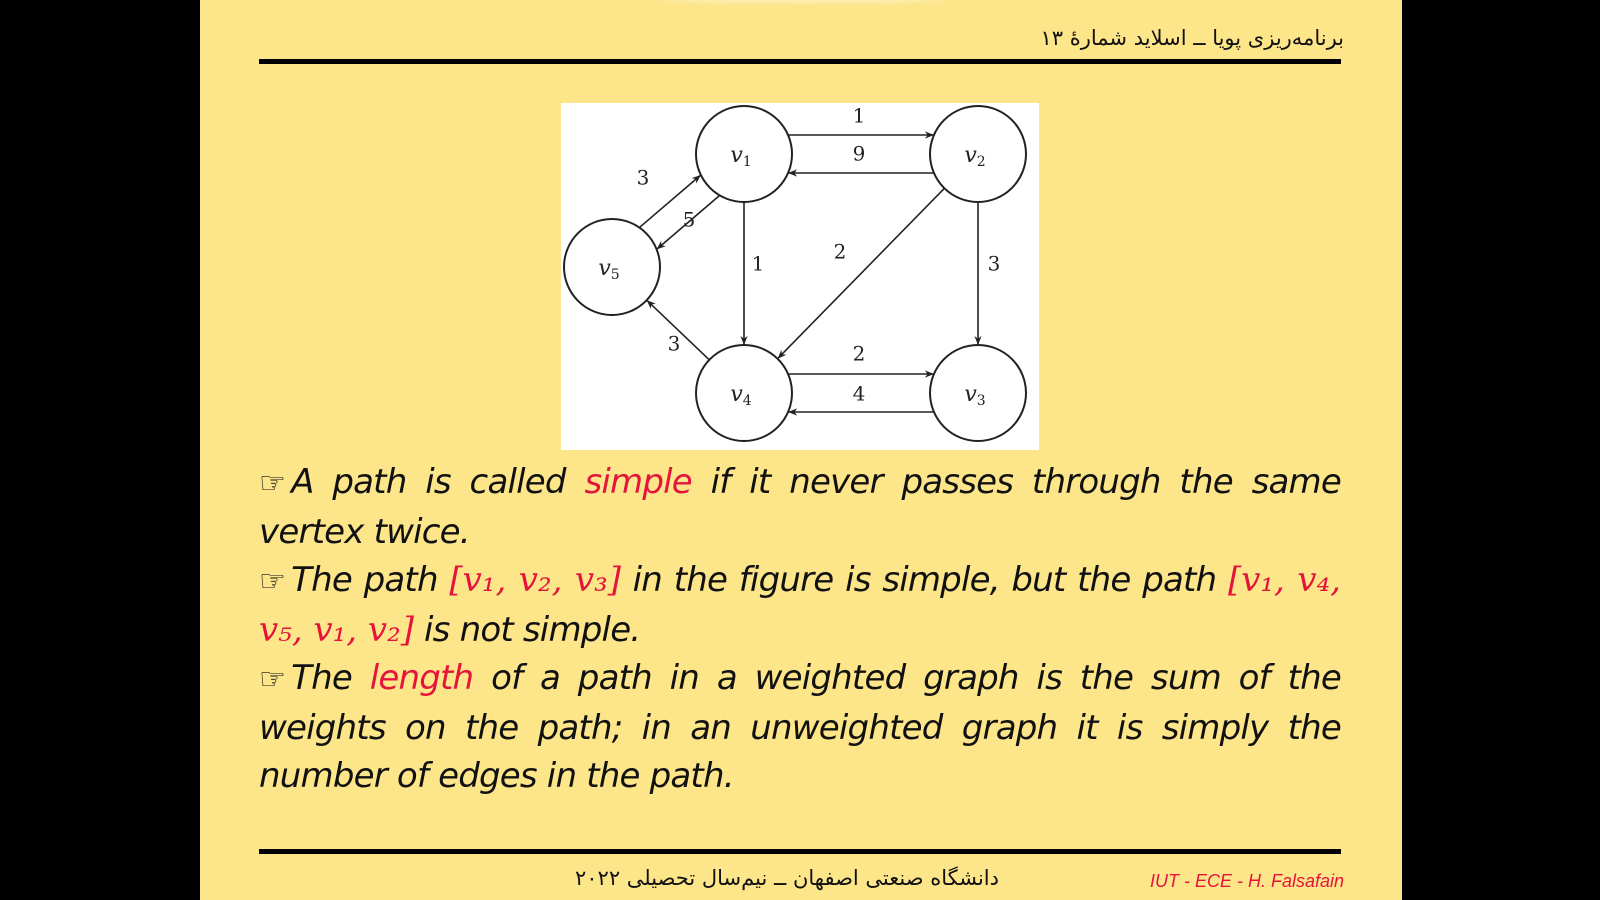 This screenshot has width=1600, height=900. I want to click on p2-text-c: is not simple., so click(527, 630).